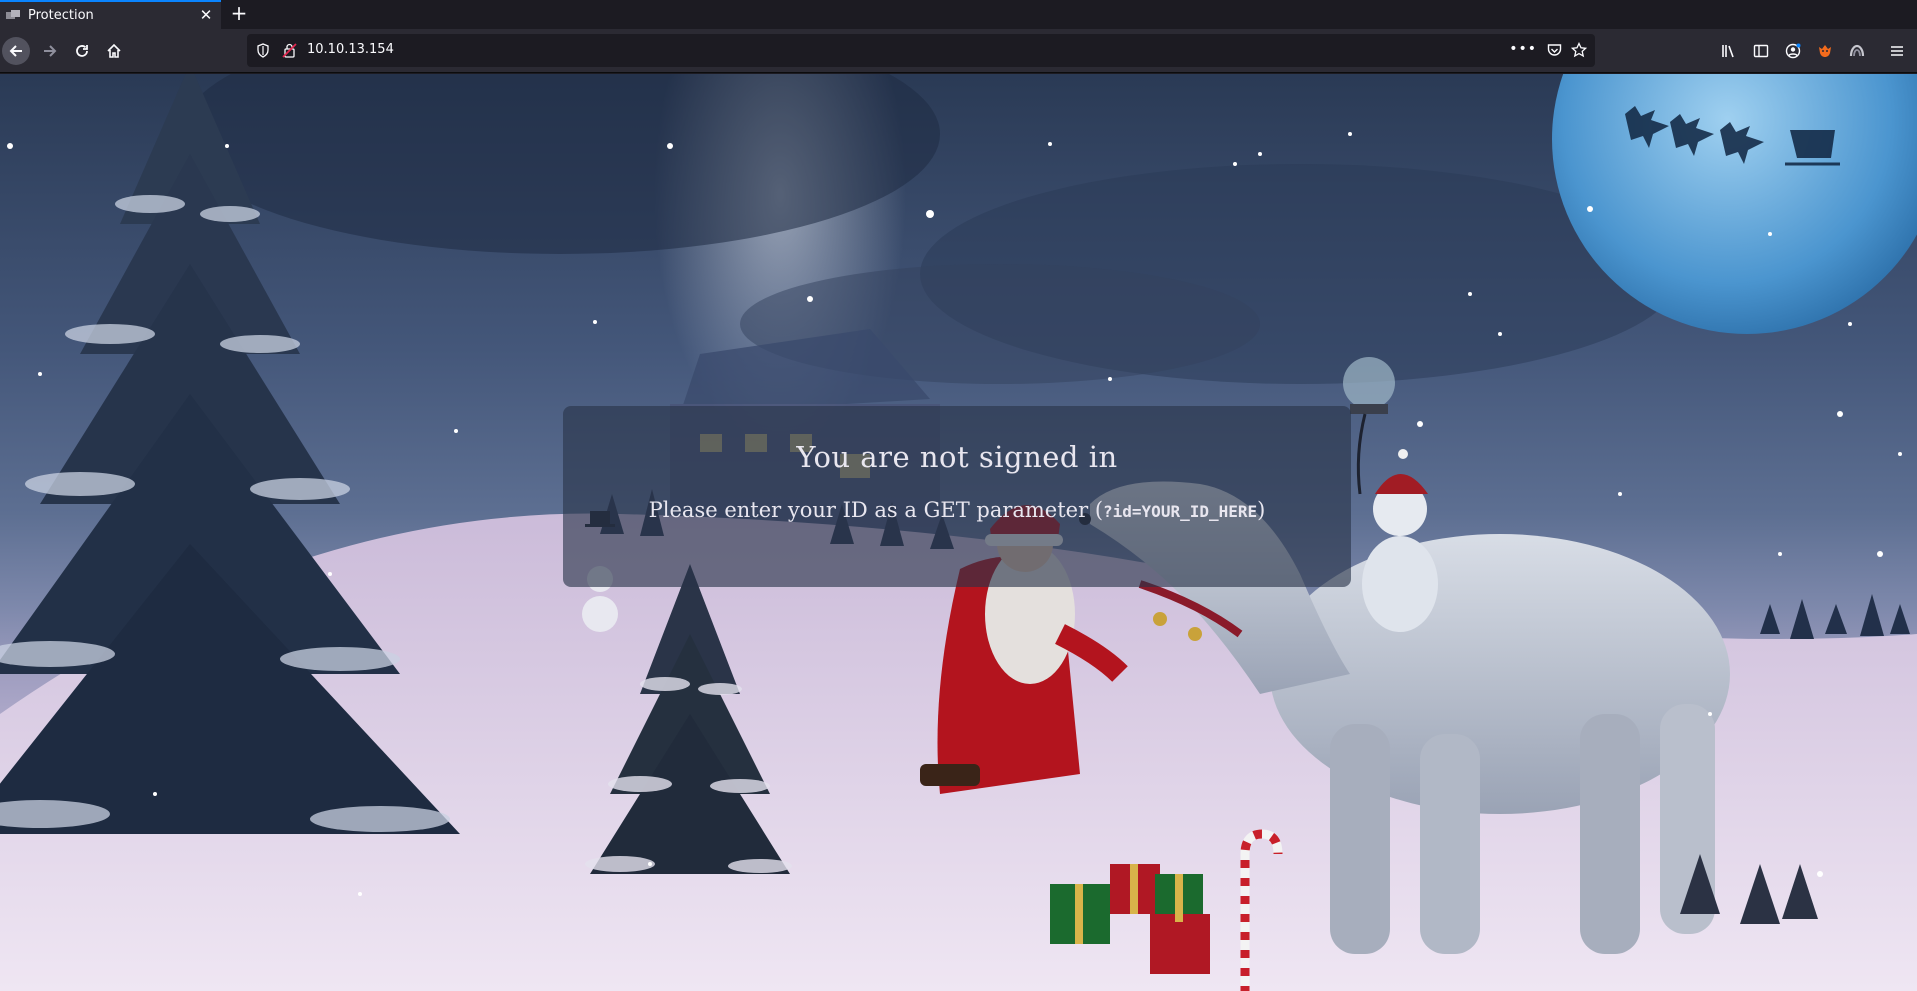  I want to click on foxyproxy-extension-icon, so click(1825, 51).